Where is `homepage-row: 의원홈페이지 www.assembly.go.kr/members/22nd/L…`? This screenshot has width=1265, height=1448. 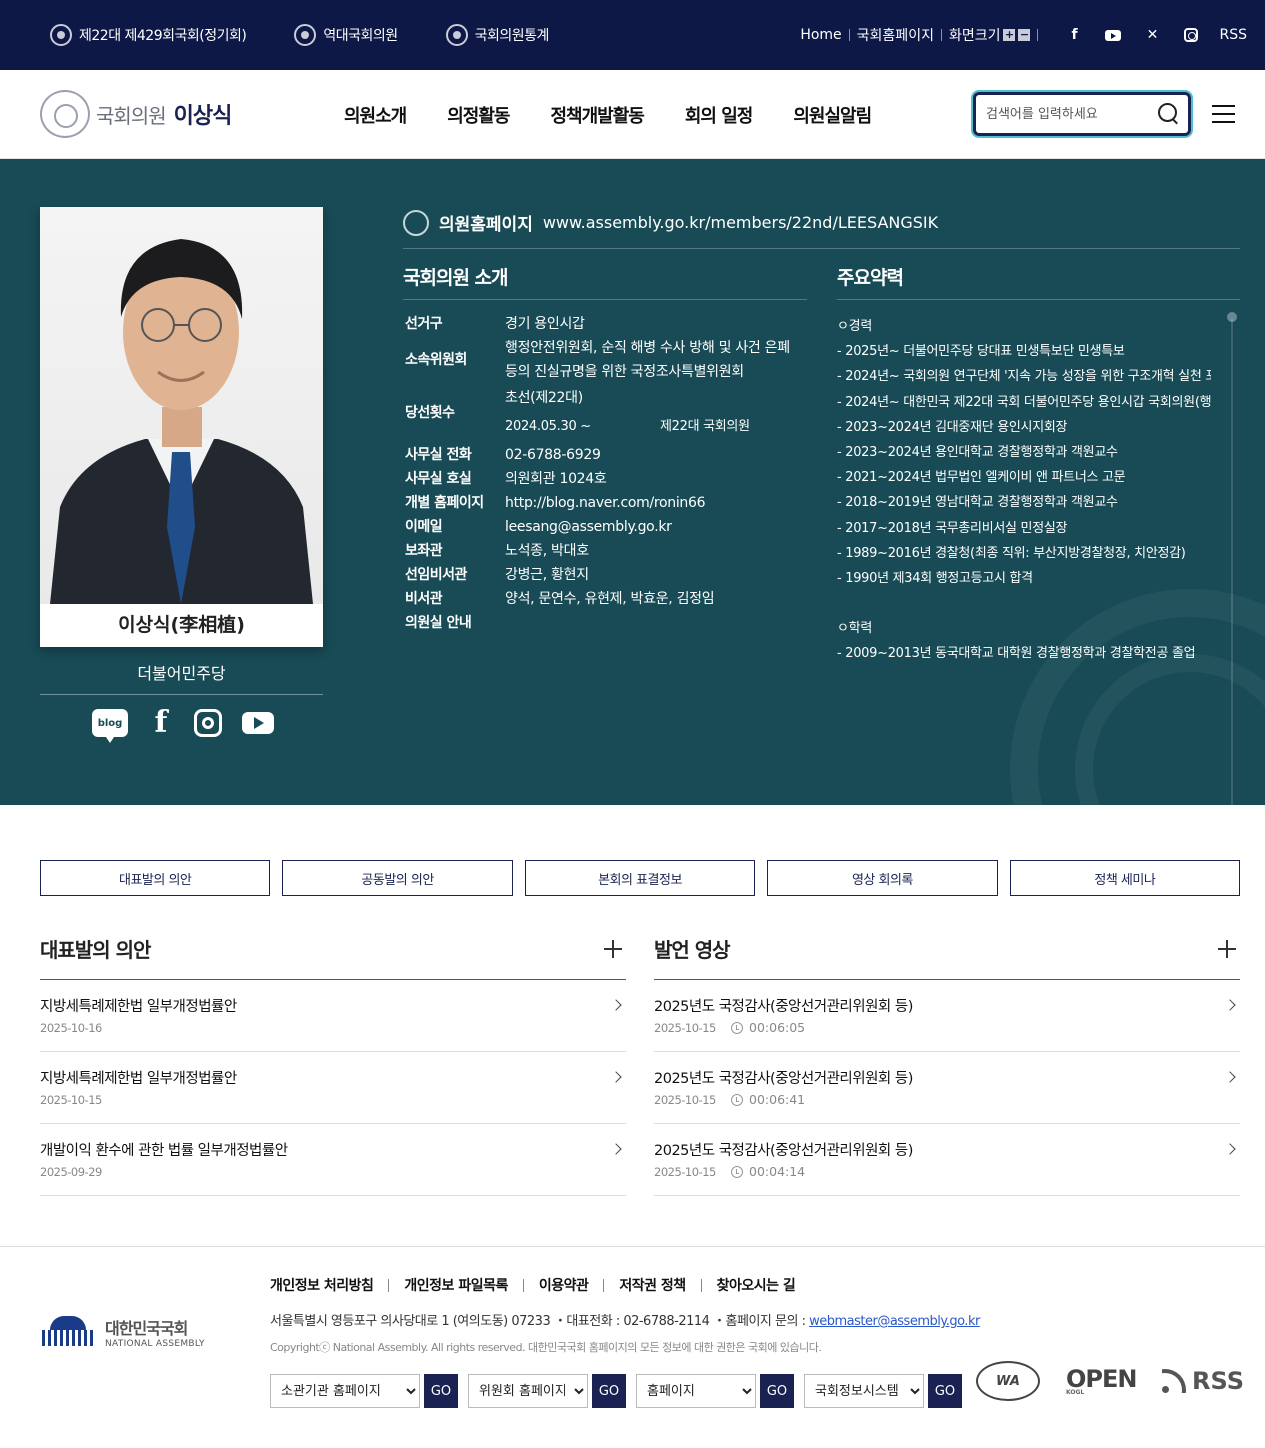 homepage-row: 의원홈페이지 www.assembly.go.kr/members/22nd/L… is located at coordinates (821, 228).